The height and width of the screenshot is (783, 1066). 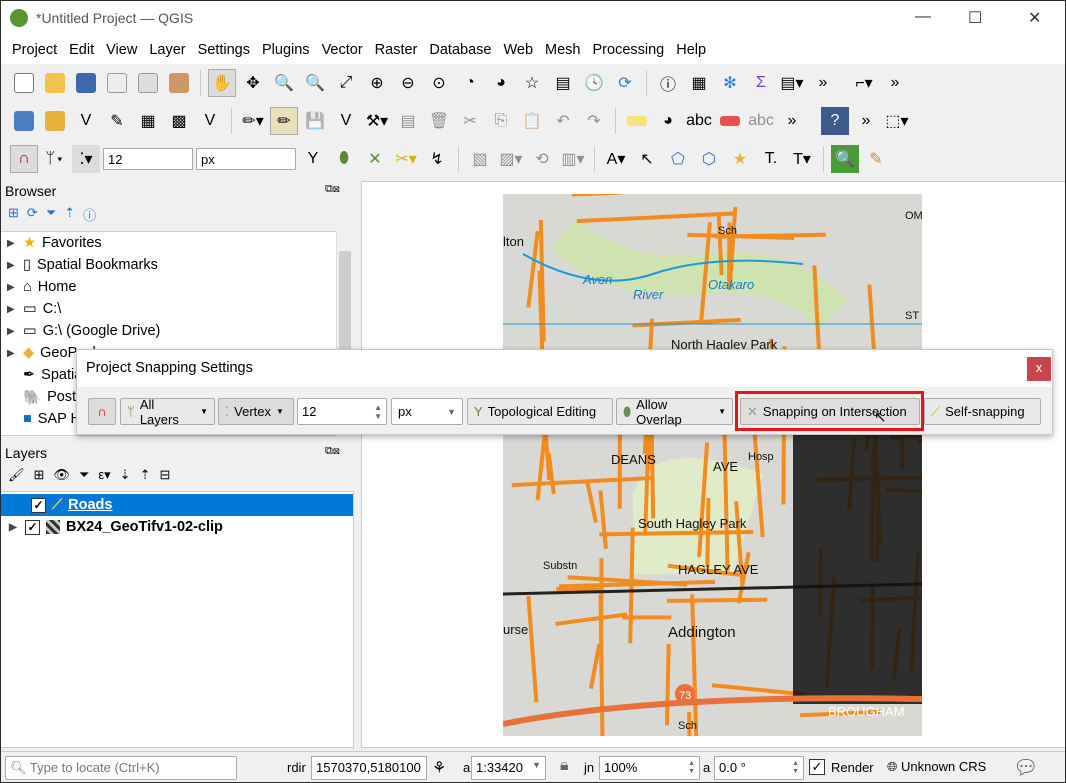 I want to click on add-polygon-annotation-icon: ⬠, so click(x=678, y=159).